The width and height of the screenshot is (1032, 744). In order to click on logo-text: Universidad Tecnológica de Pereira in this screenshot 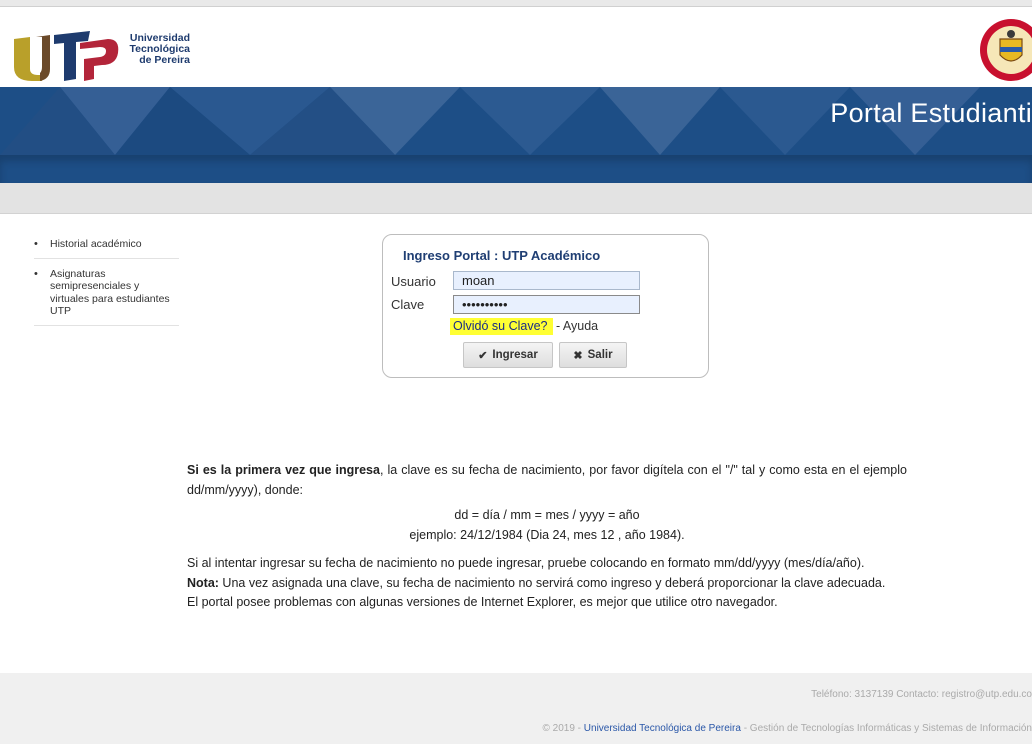, I will do `click(159, 49)`.